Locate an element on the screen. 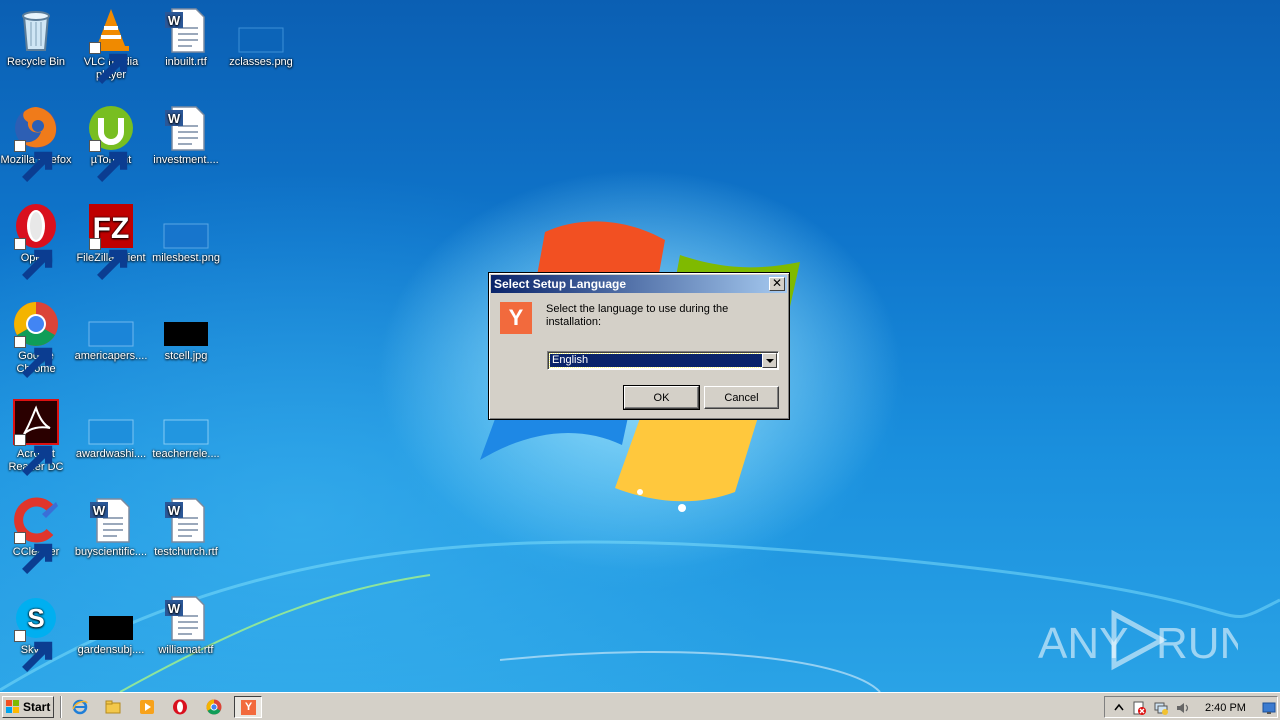 The image size is (1280, 720). desktop-icon-recycle-bin: Recycle Bin is located at coordinates (37, 37).